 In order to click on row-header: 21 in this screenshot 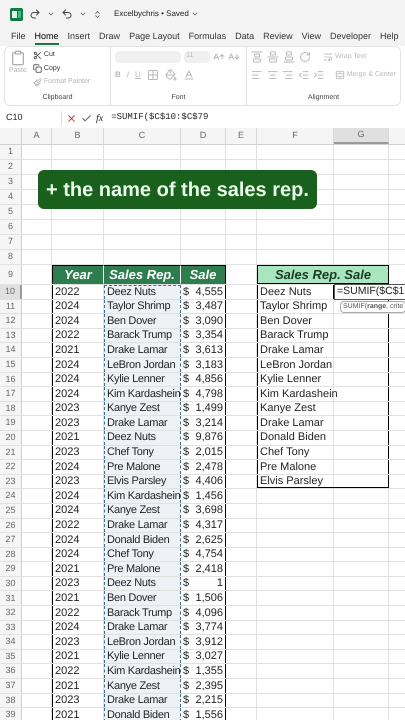, I will do `click(11, 453)`.